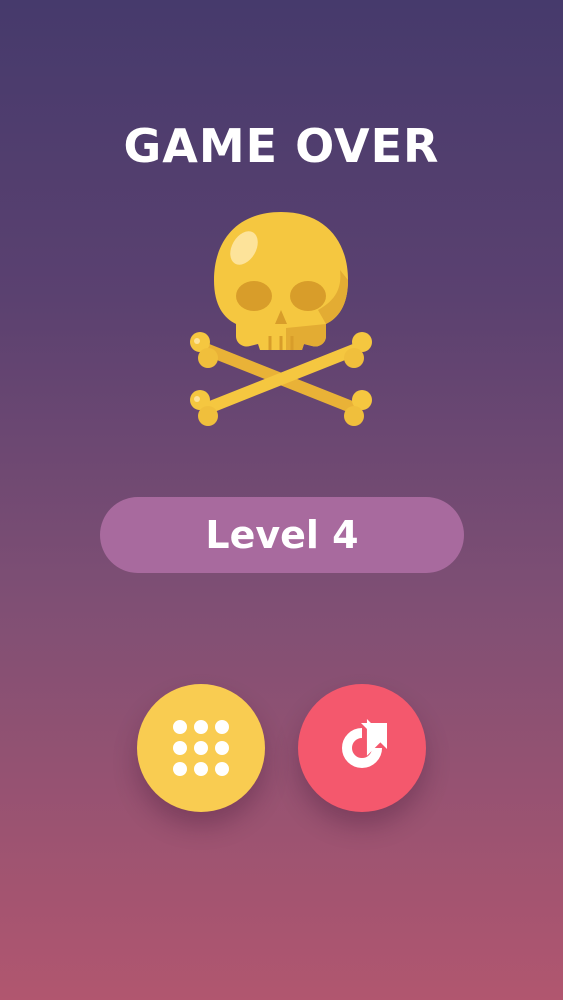 This screenshot has width=563, height=1000. I want to click on restart-button, so click(362, 748).